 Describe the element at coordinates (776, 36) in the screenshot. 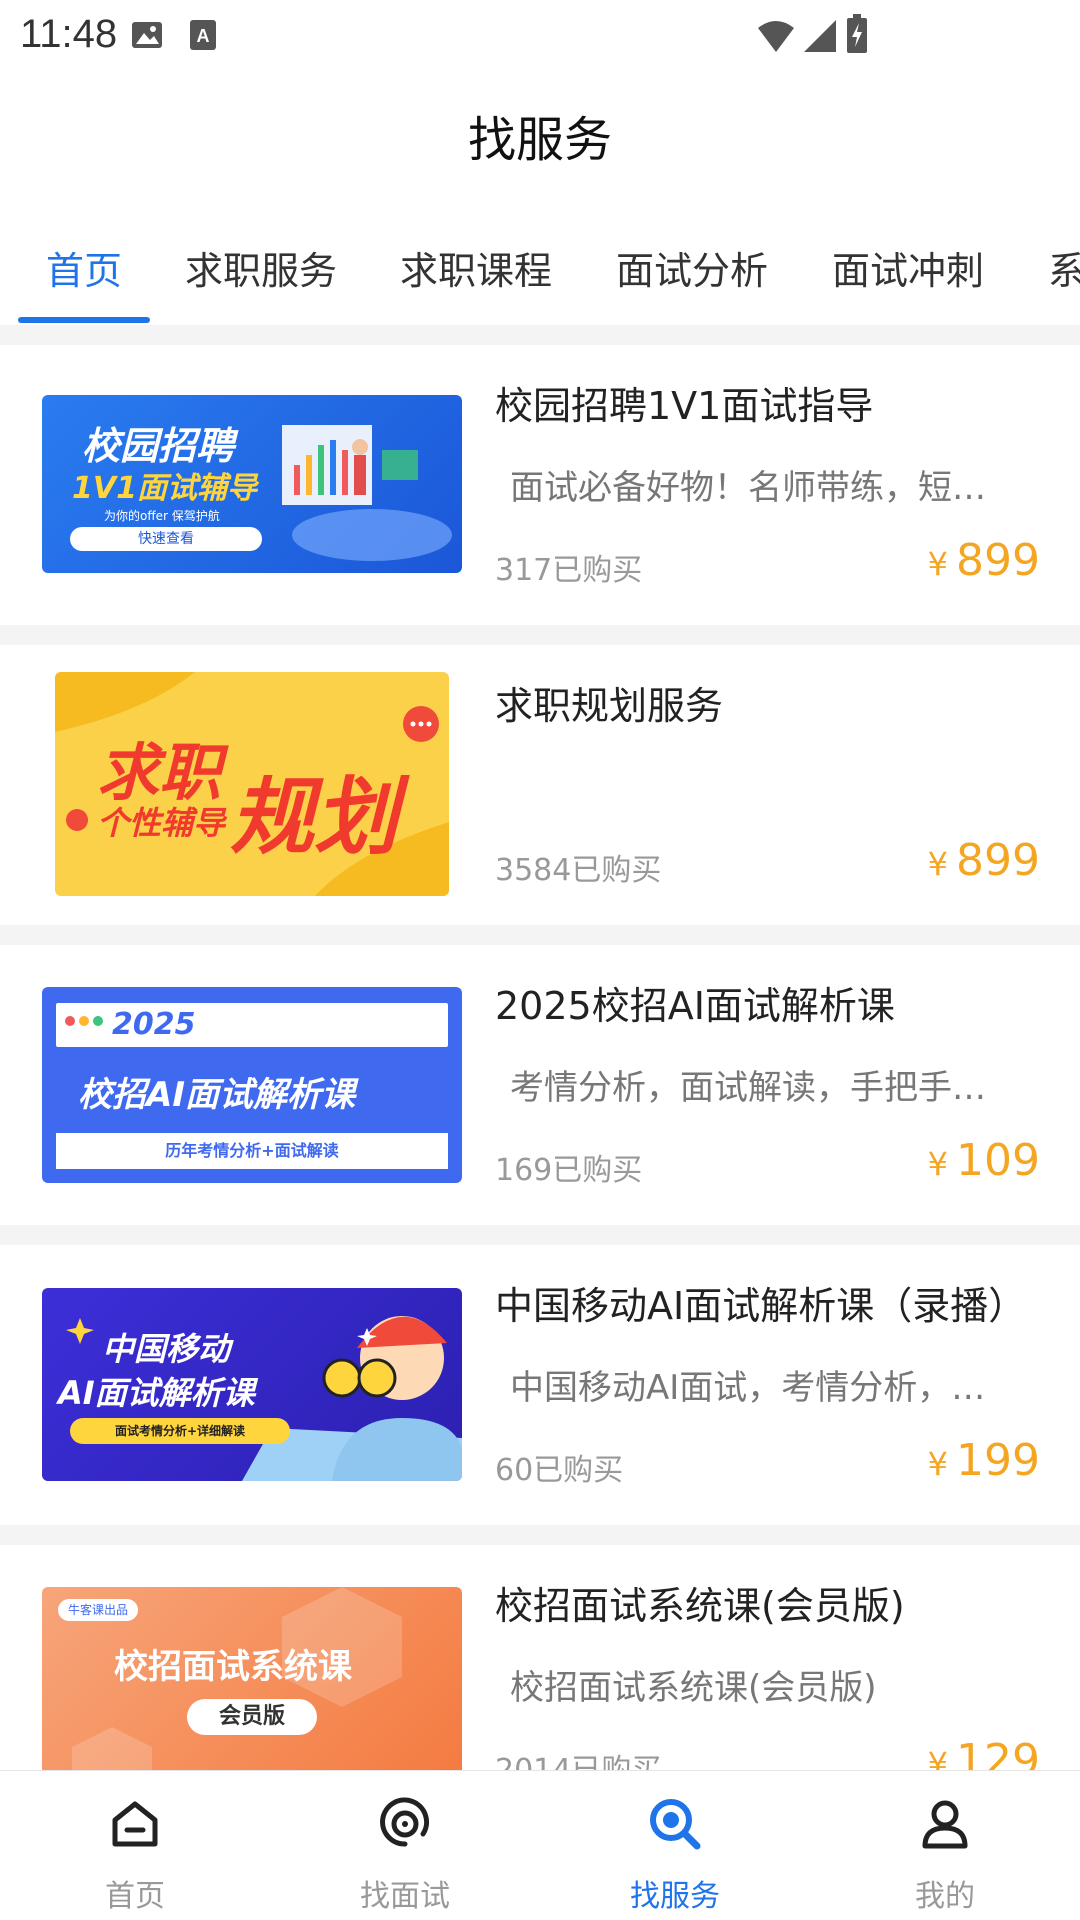

I see `wifi-icon` at that location.